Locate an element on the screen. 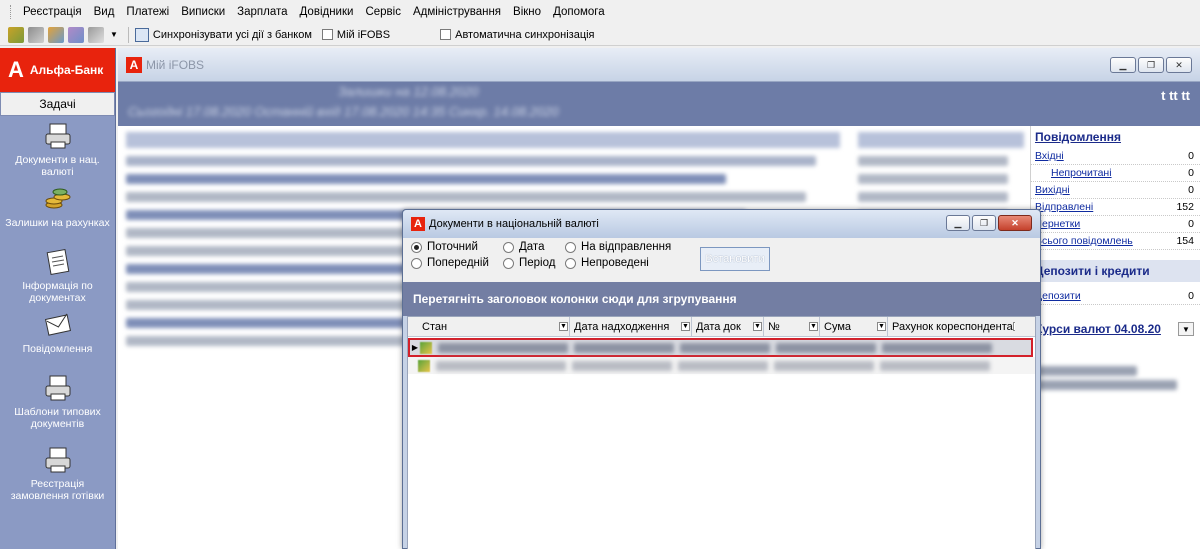 This screenshot has width=1200, height=549. my-ifobs-checkbox: Мій iFOBS is located at coordinates (355, 35).